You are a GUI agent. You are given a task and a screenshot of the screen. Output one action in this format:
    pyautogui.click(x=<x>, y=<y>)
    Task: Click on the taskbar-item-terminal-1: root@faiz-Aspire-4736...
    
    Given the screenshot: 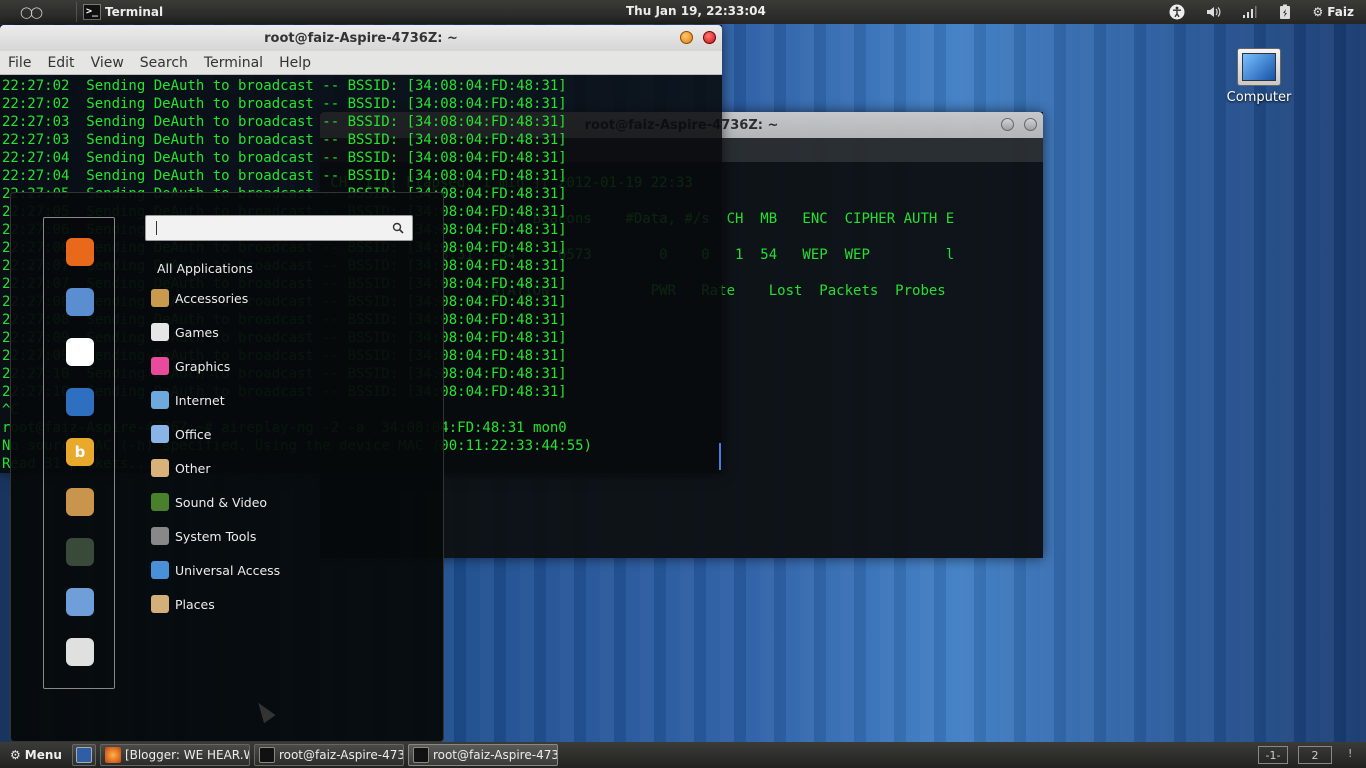 What is the action you would take?
    pyautogui.click(x=328, y=755)
    